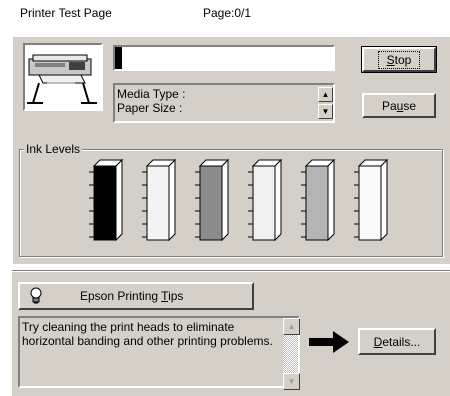 The image size is (450, 396). What do you see at coordinates (224, 103) in the screenshot?
I see `media-info-box: Media Type : Paper Size : ▲ ▼` at bounding box center [224, 103].